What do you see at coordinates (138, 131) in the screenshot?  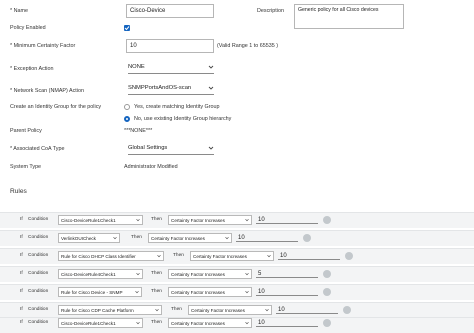 I see `parent-policy-value: ***NONE***` at bounding box center [138, 131].